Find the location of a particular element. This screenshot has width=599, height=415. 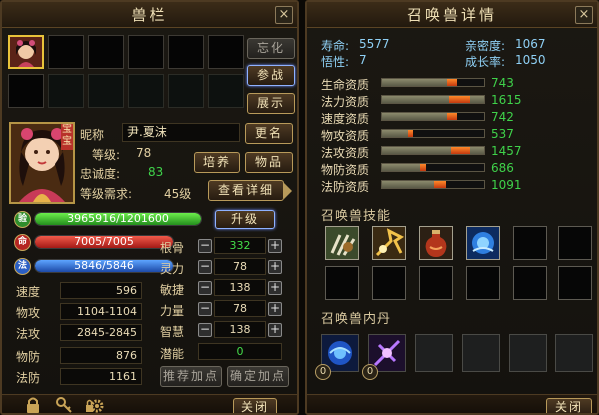

gear-lock-icon is located at coordinates (95, 405).